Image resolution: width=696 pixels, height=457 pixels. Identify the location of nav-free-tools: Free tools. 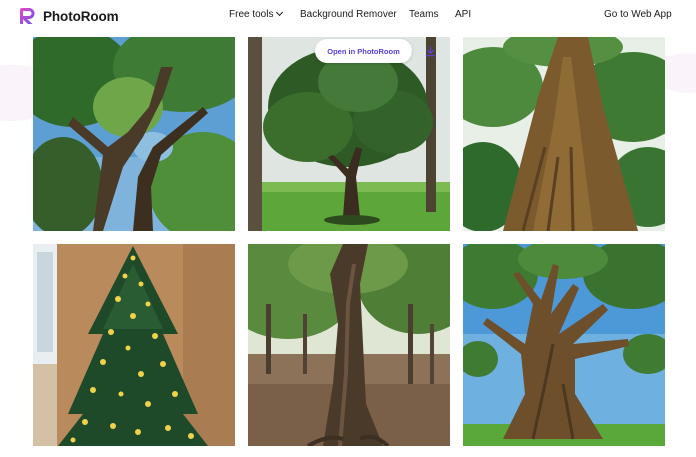
(256, 14).